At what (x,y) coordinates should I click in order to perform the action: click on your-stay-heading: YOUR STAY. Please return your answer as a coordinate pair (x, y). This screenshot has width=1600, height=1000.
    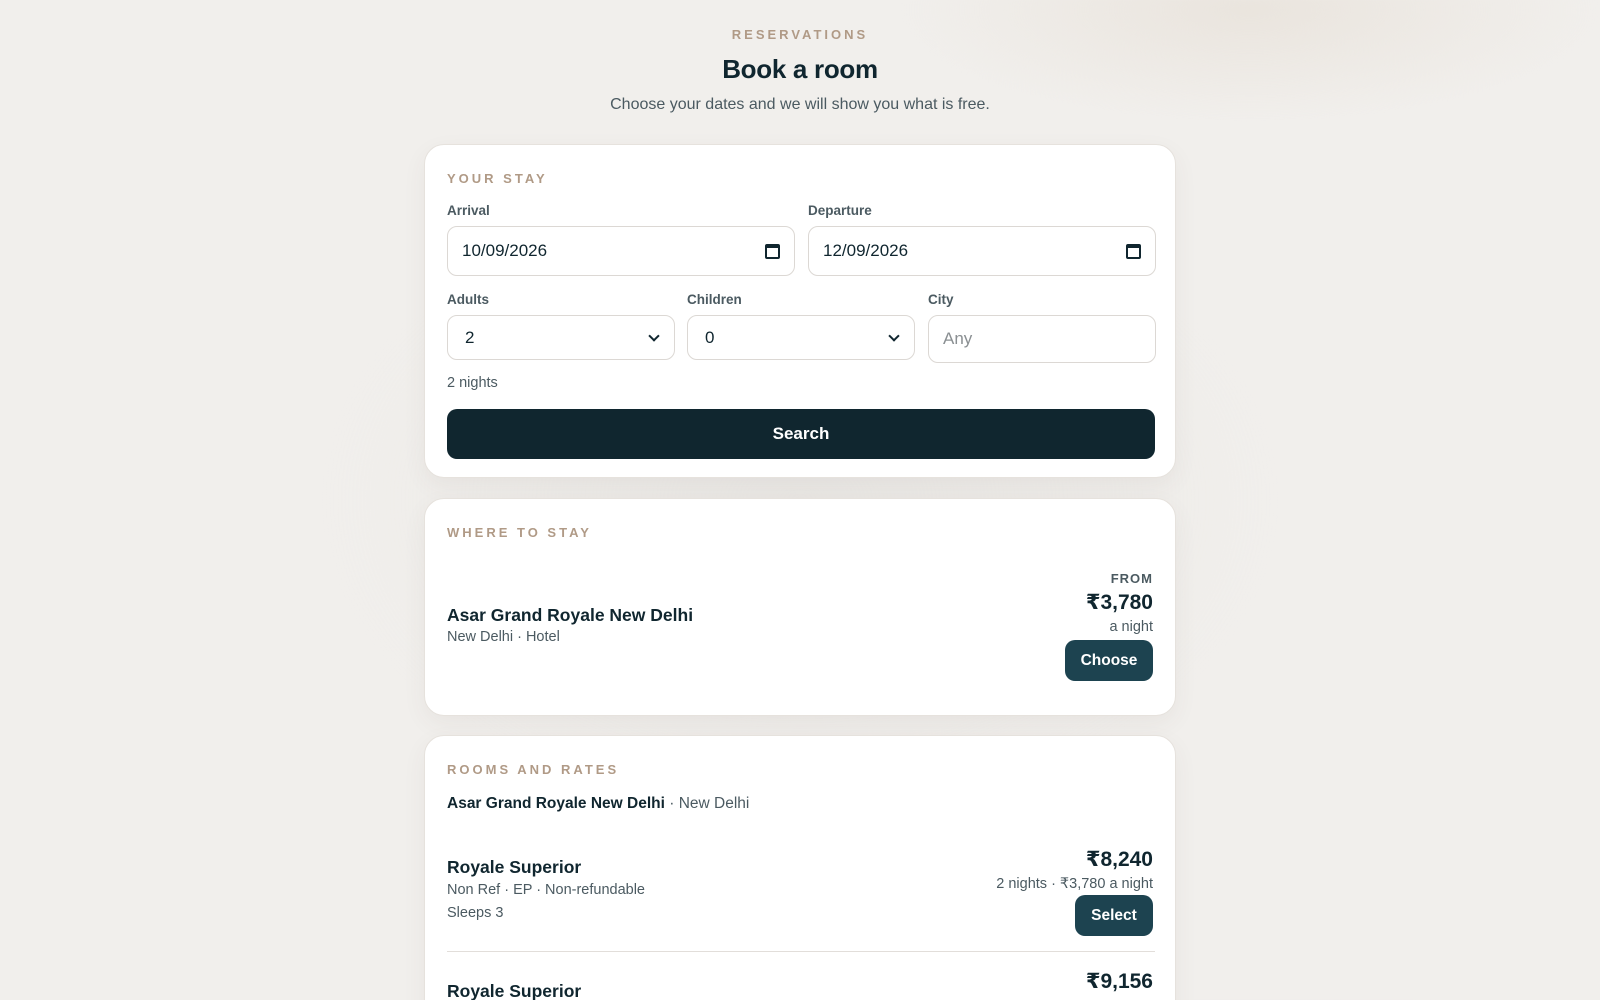
    Looking at the image, I should click on (497, 178).